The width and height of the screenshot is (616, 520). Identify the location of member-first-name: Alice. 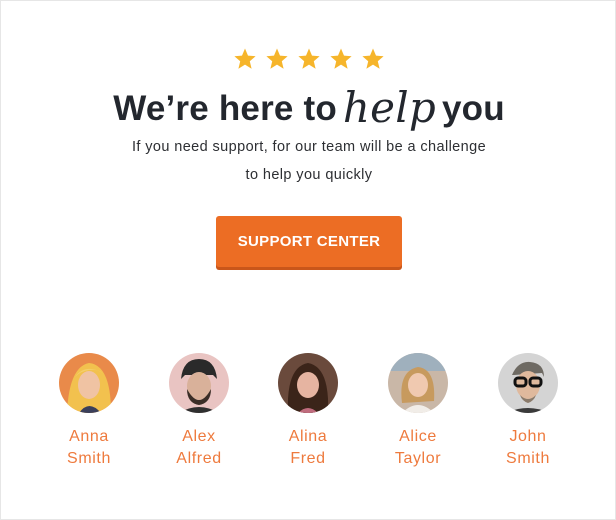
(418, 436).